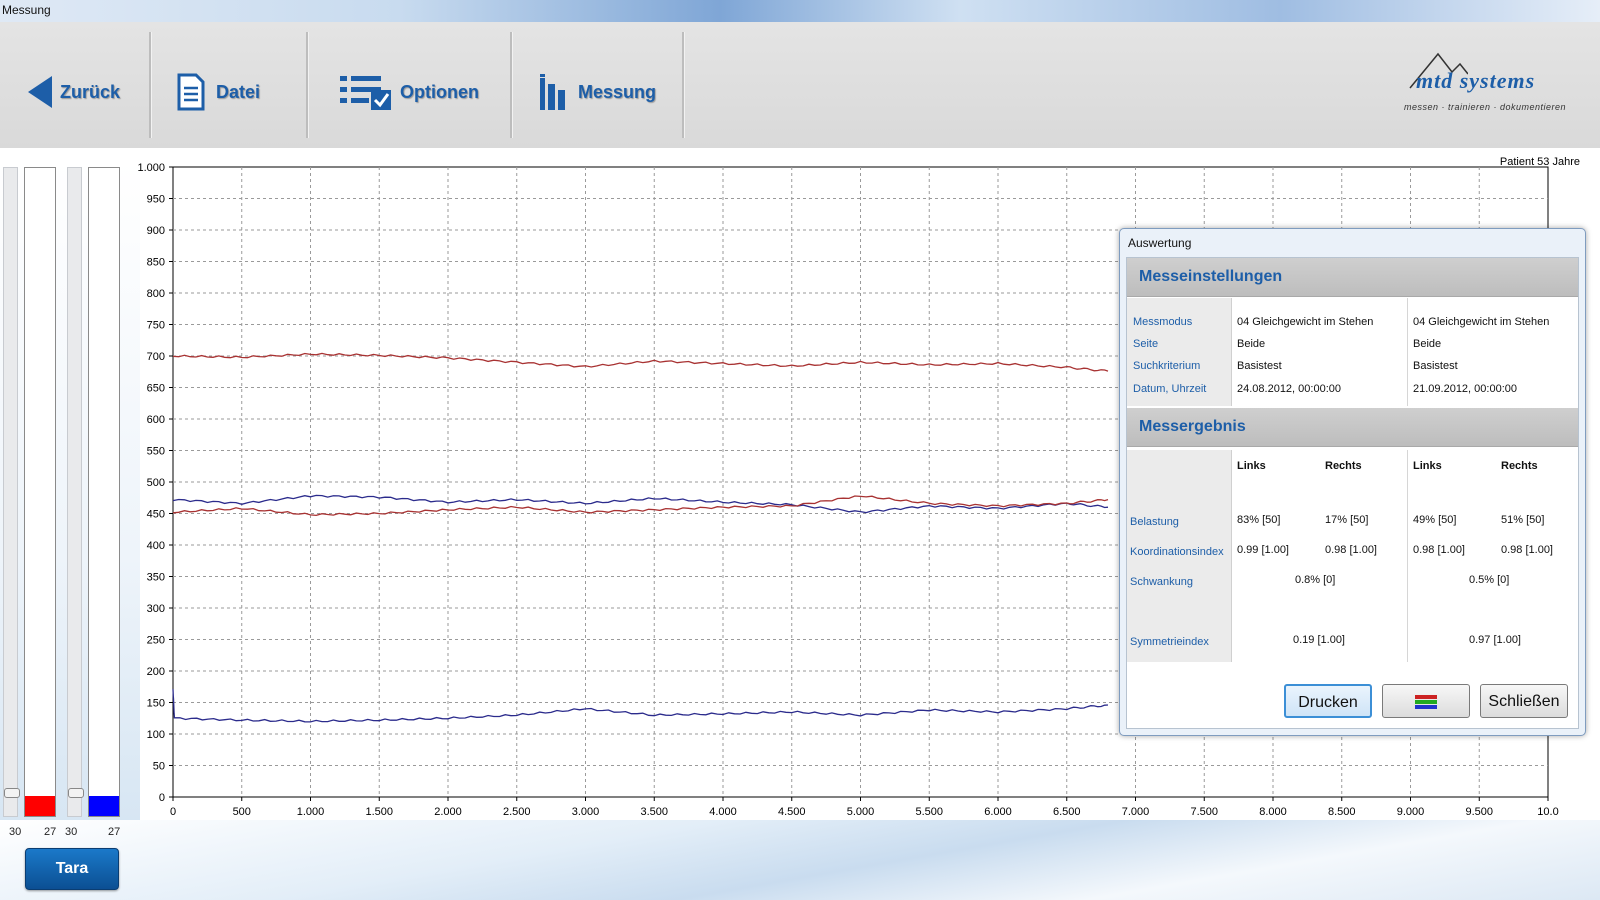 This screenshot has height=900, width=1600. What do you see at coordinates (191, 92) in the screenshot?
I see `document-icon` at bounding box center [191, 92].